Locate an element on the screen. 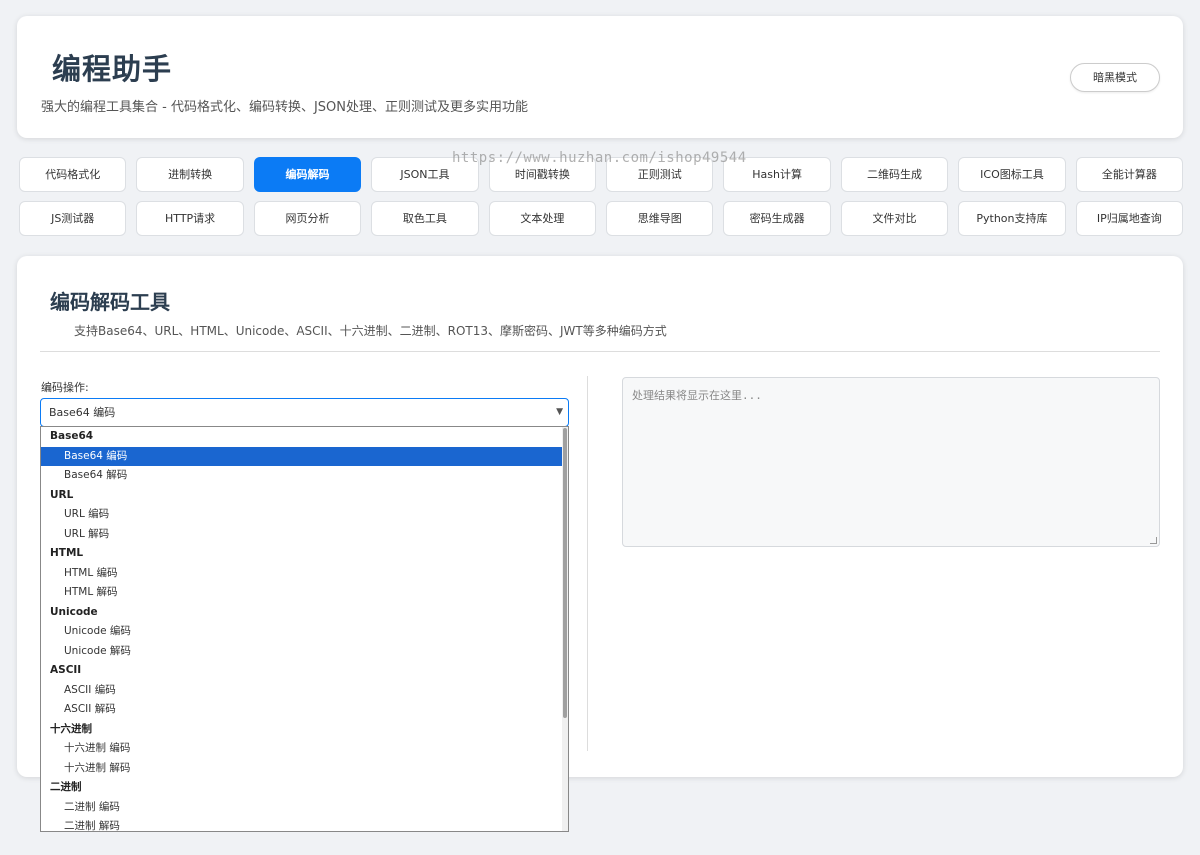  panel-title: 编码解码工具 is located at coordinates (110, 302).